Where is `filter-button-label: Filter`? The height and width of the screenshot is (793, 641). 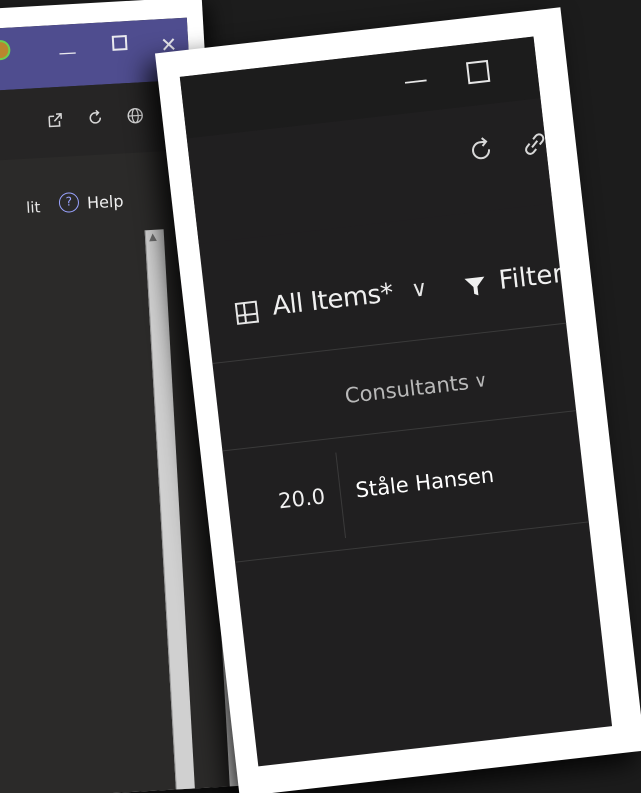
filter-button-label: Filter is located at coordinates (530, 277).